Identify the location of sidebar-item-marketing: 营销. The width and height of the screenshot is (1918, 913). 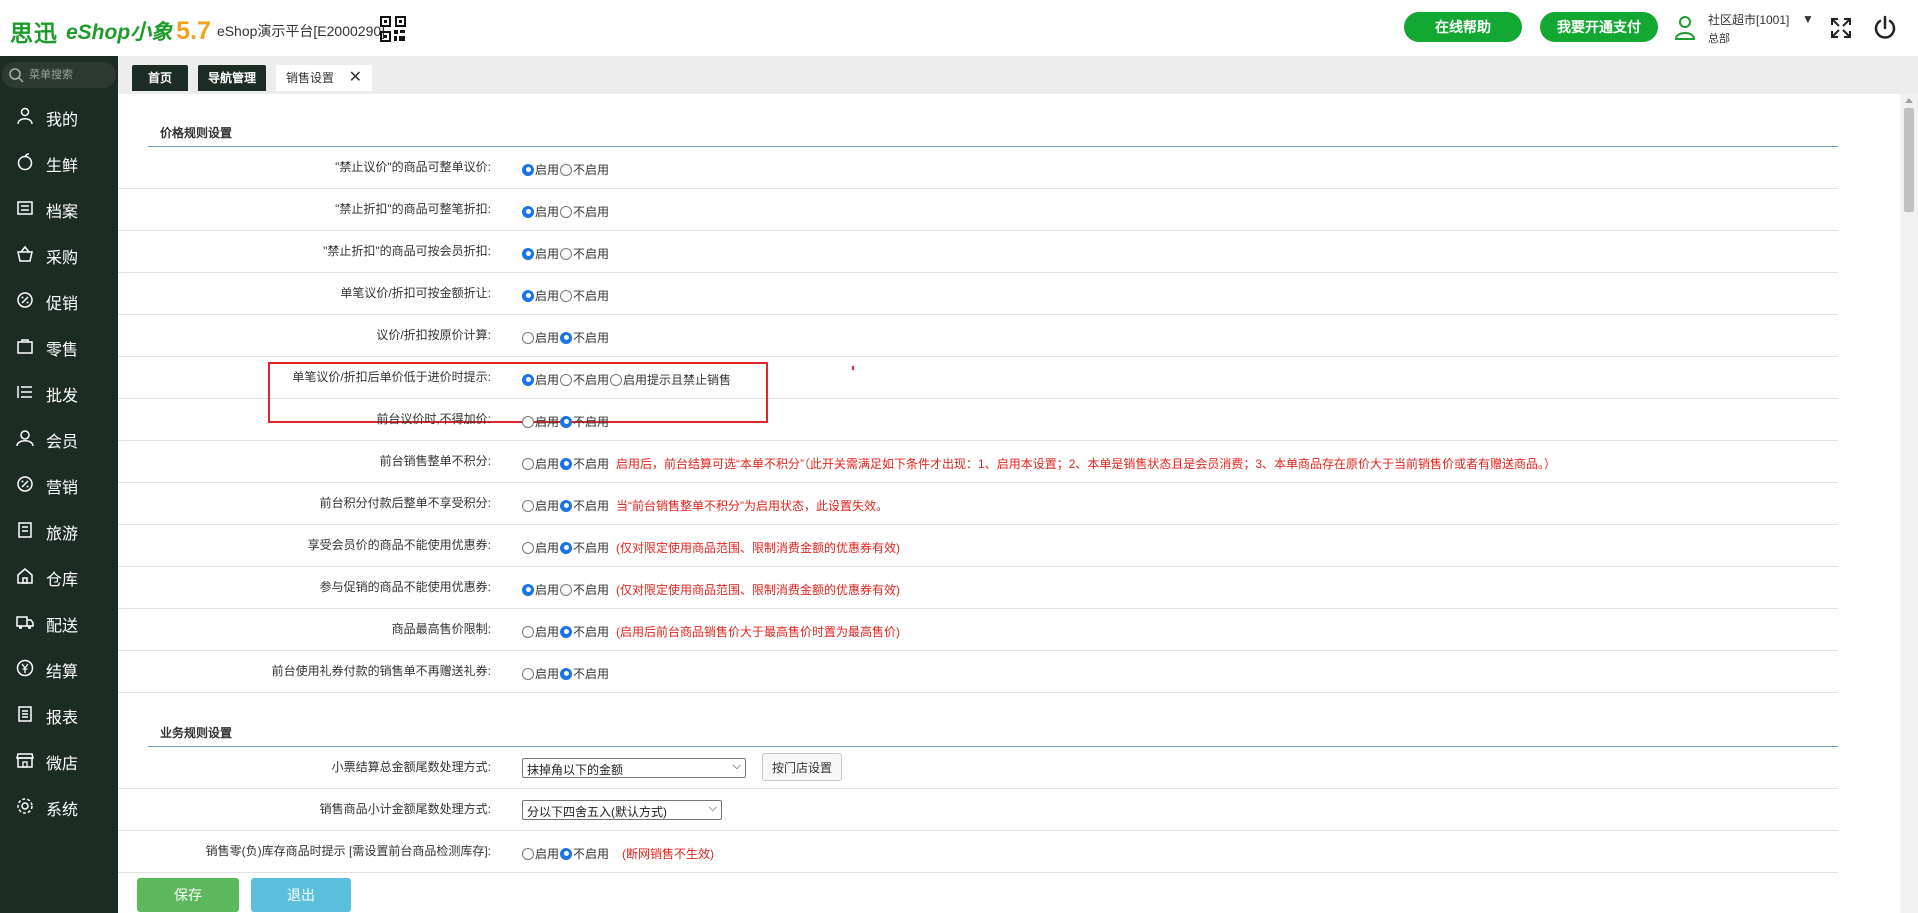
(59, 484).